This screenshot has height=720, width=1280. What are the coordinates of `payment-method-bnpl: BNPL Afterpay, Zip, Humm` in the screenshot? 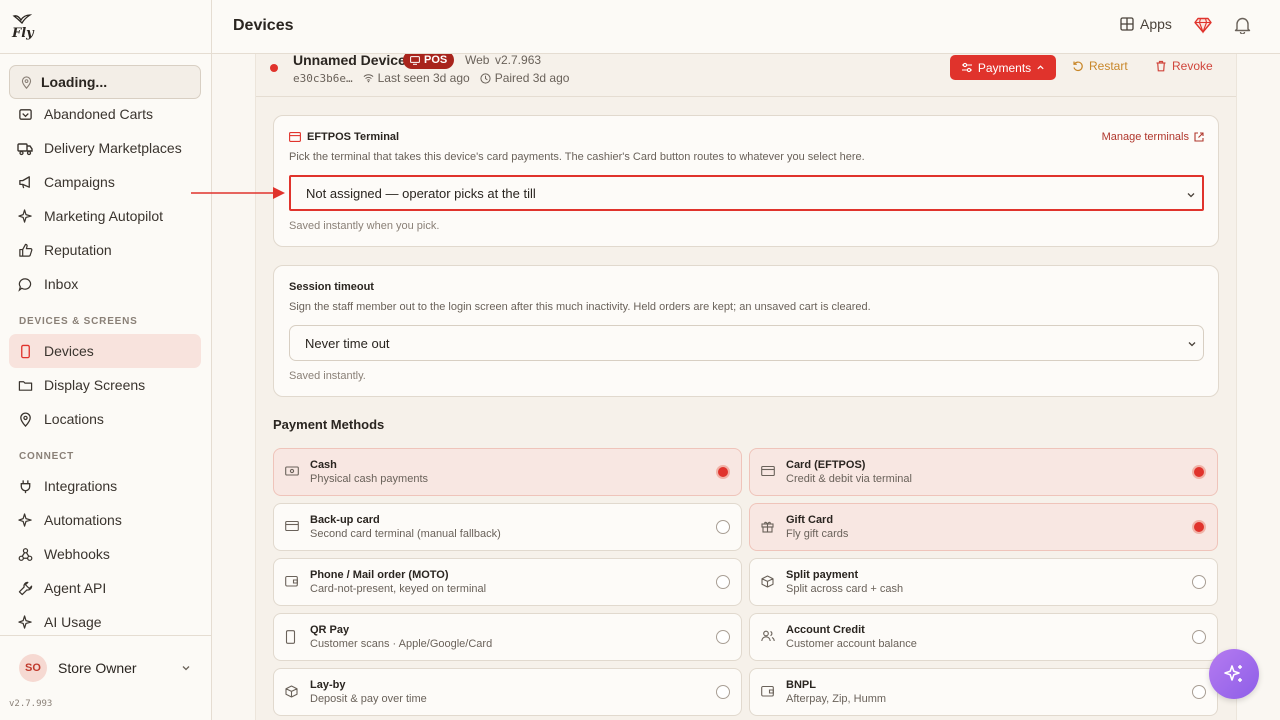 It's located at (983, 692).